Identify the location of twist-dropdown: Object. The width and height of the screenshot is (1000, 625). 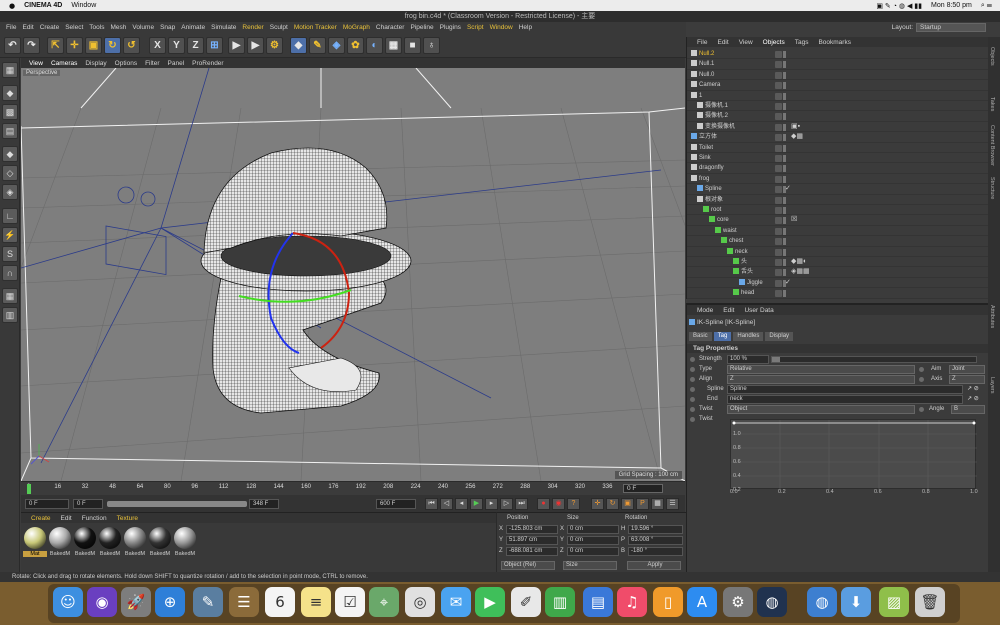
(821, 409).